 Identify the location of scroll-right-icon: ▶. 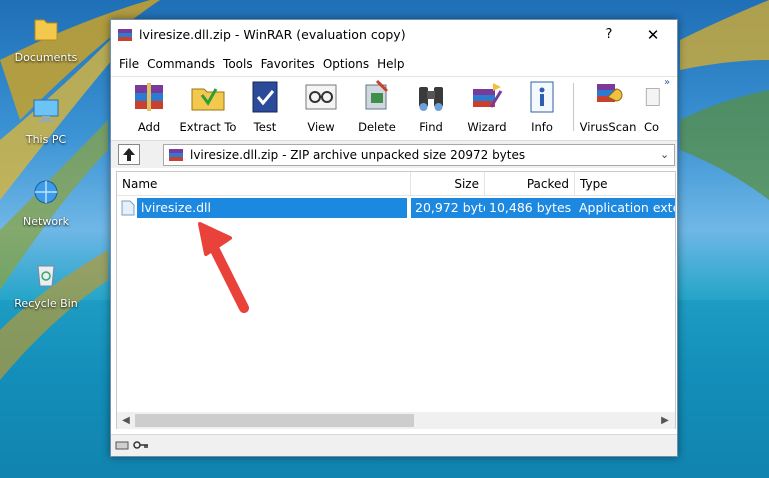
(665, 420).